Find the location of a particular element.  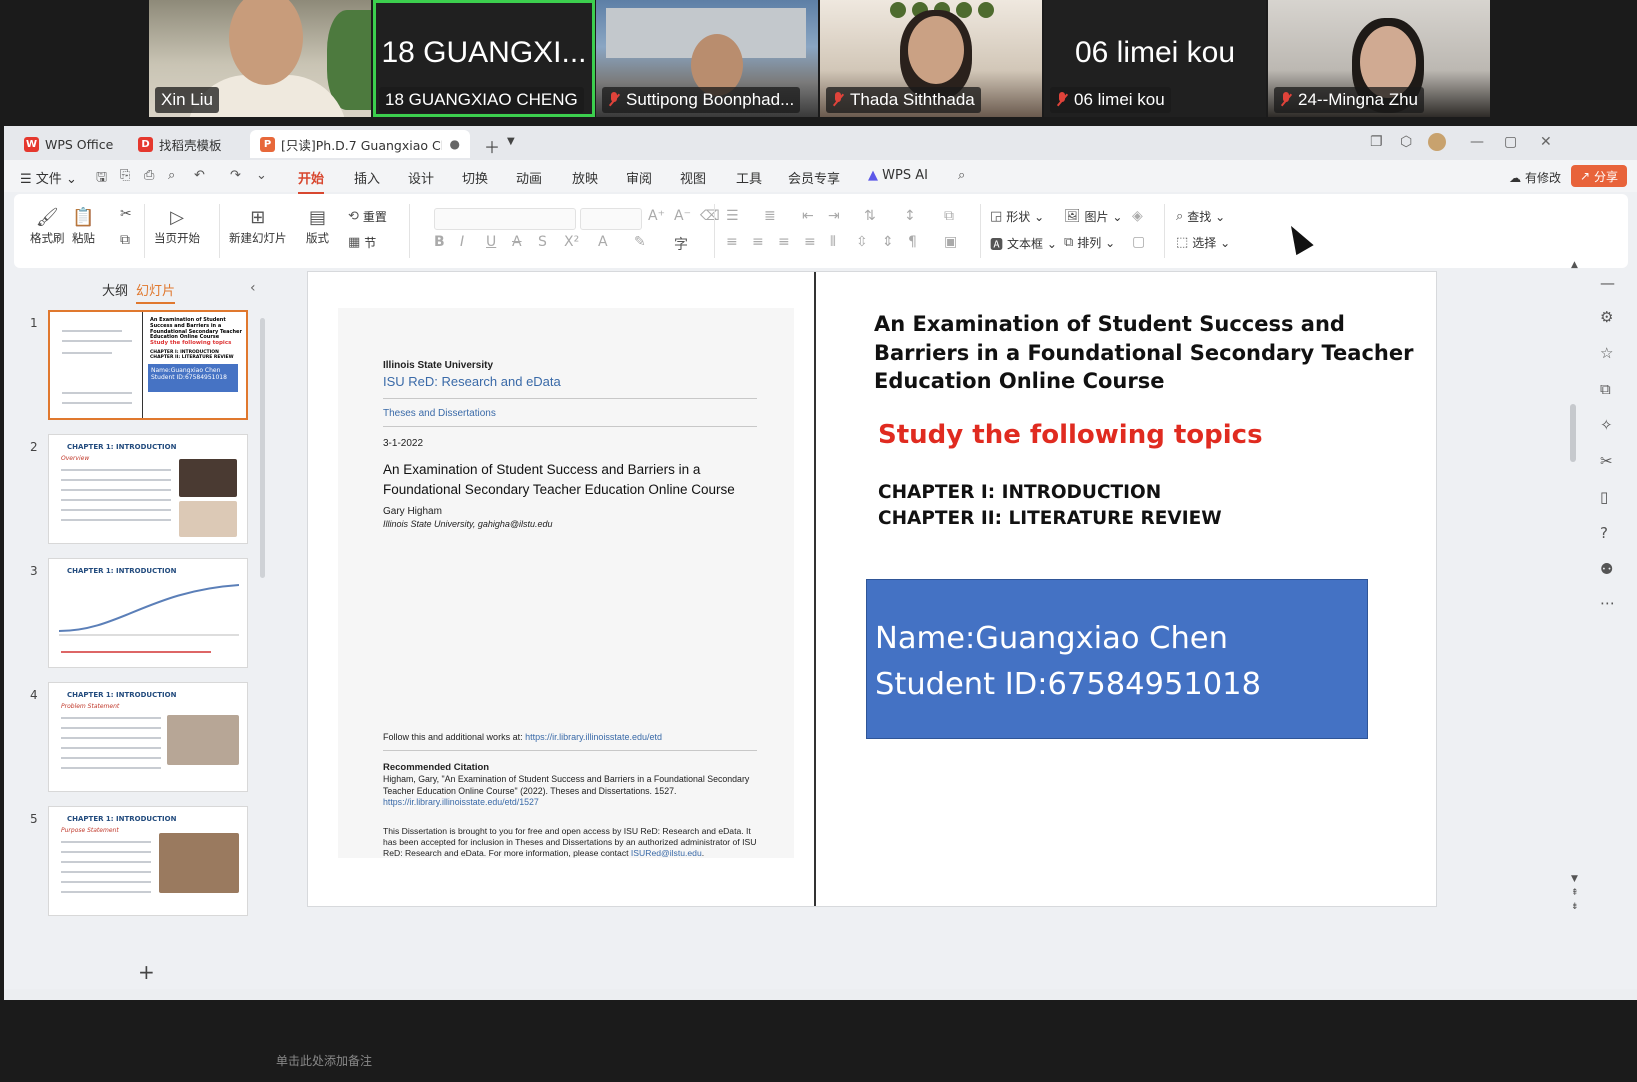

fill-icon: ◈ is located at coordinates (1137, 216).